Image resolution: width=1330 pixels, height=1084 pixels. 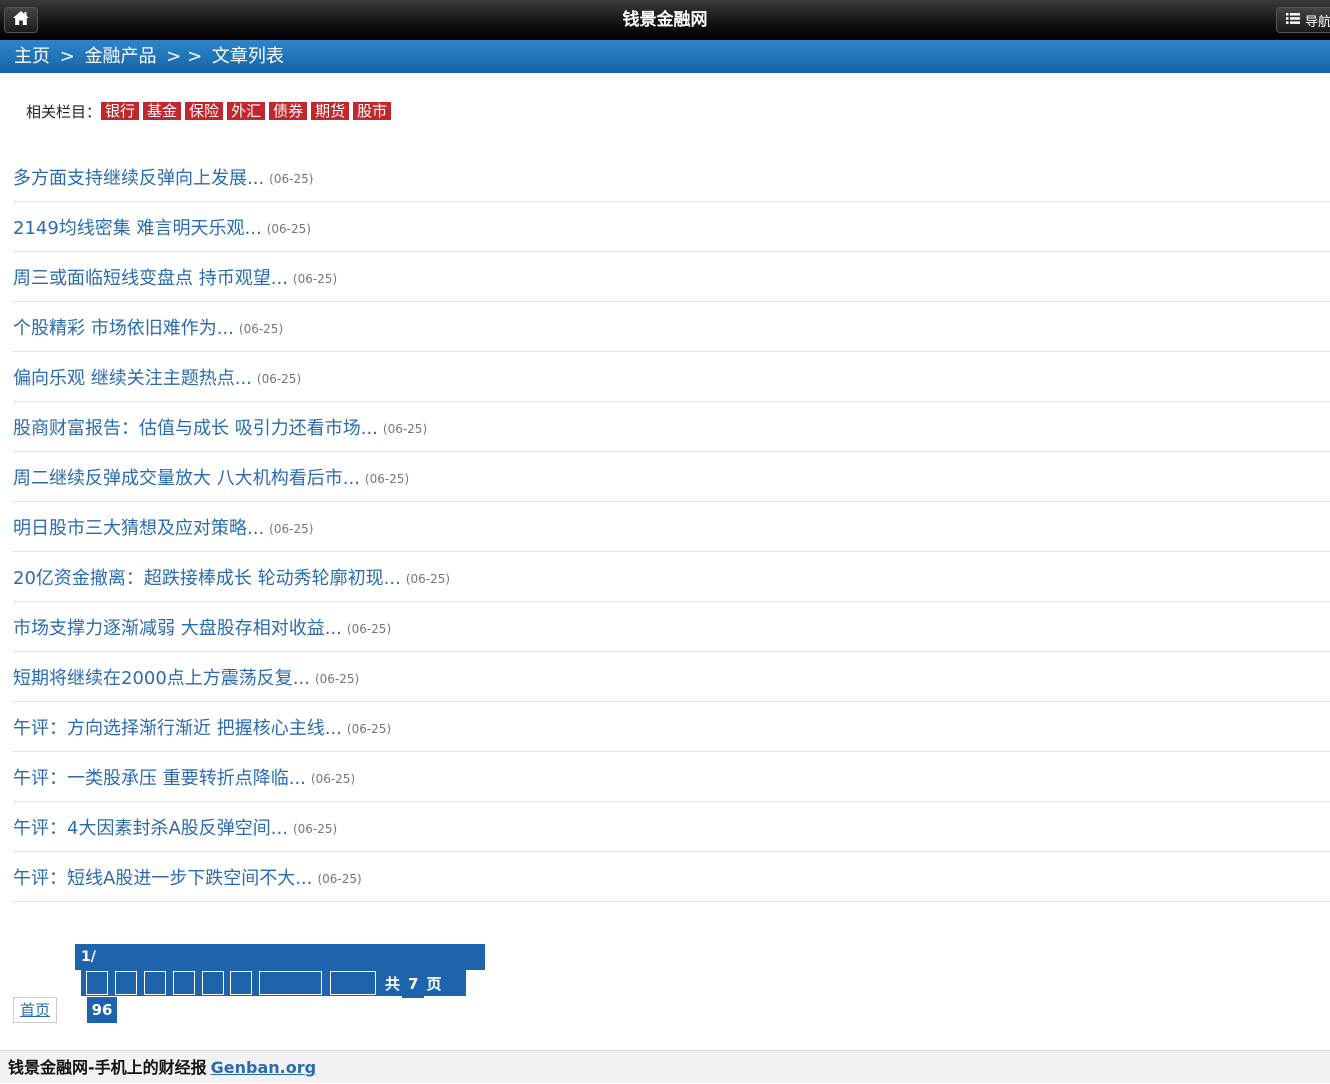 What do you see at coordinates (671, 427) in the screenshot?
I see `list-item: 股商财富报告：估值与成长 吸引力还看市场... (06-25)` at bounding box center [671, 427].